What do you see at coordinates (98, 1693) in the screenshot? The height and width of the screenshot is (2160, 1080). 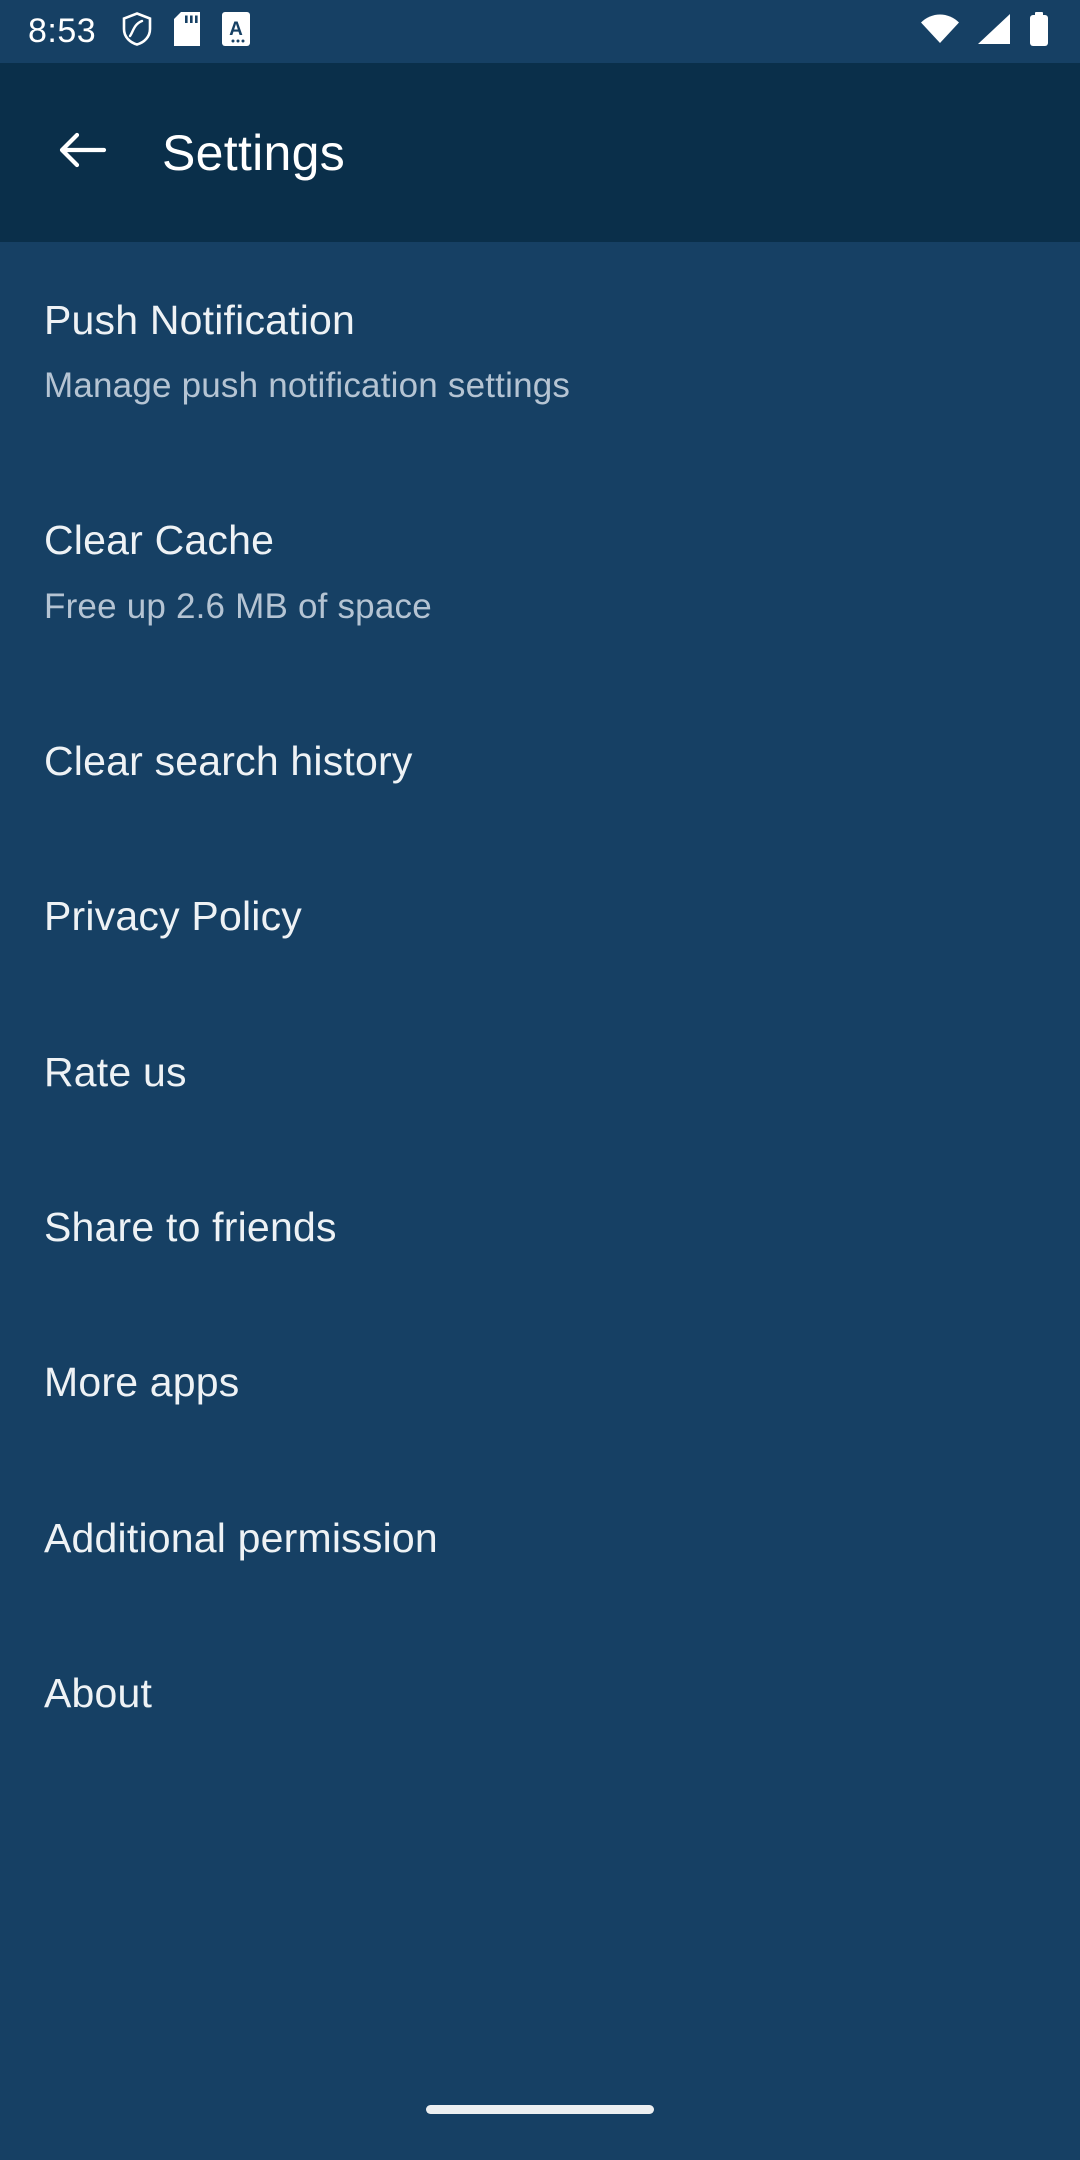 I see `settings-item-title: About` at bounding box center [98, 1693].